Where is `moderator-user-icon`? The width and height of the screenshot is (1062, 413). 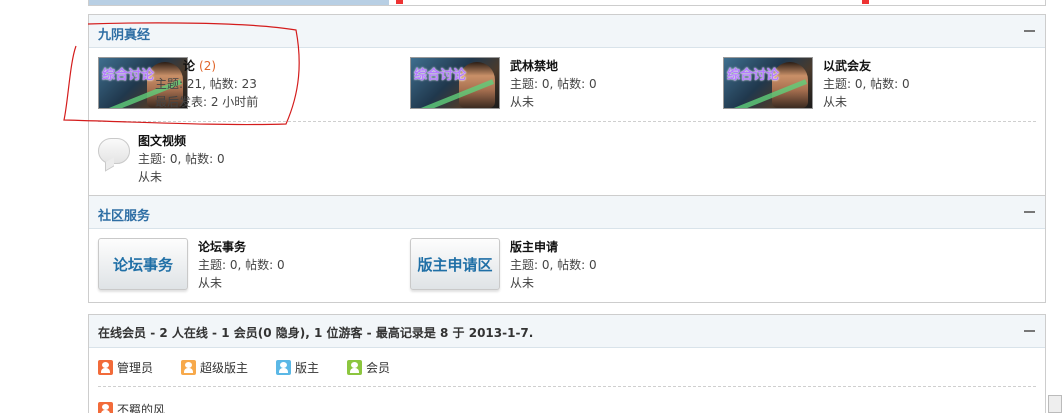 moderator-user-icon is located at coordinates (284, 367).